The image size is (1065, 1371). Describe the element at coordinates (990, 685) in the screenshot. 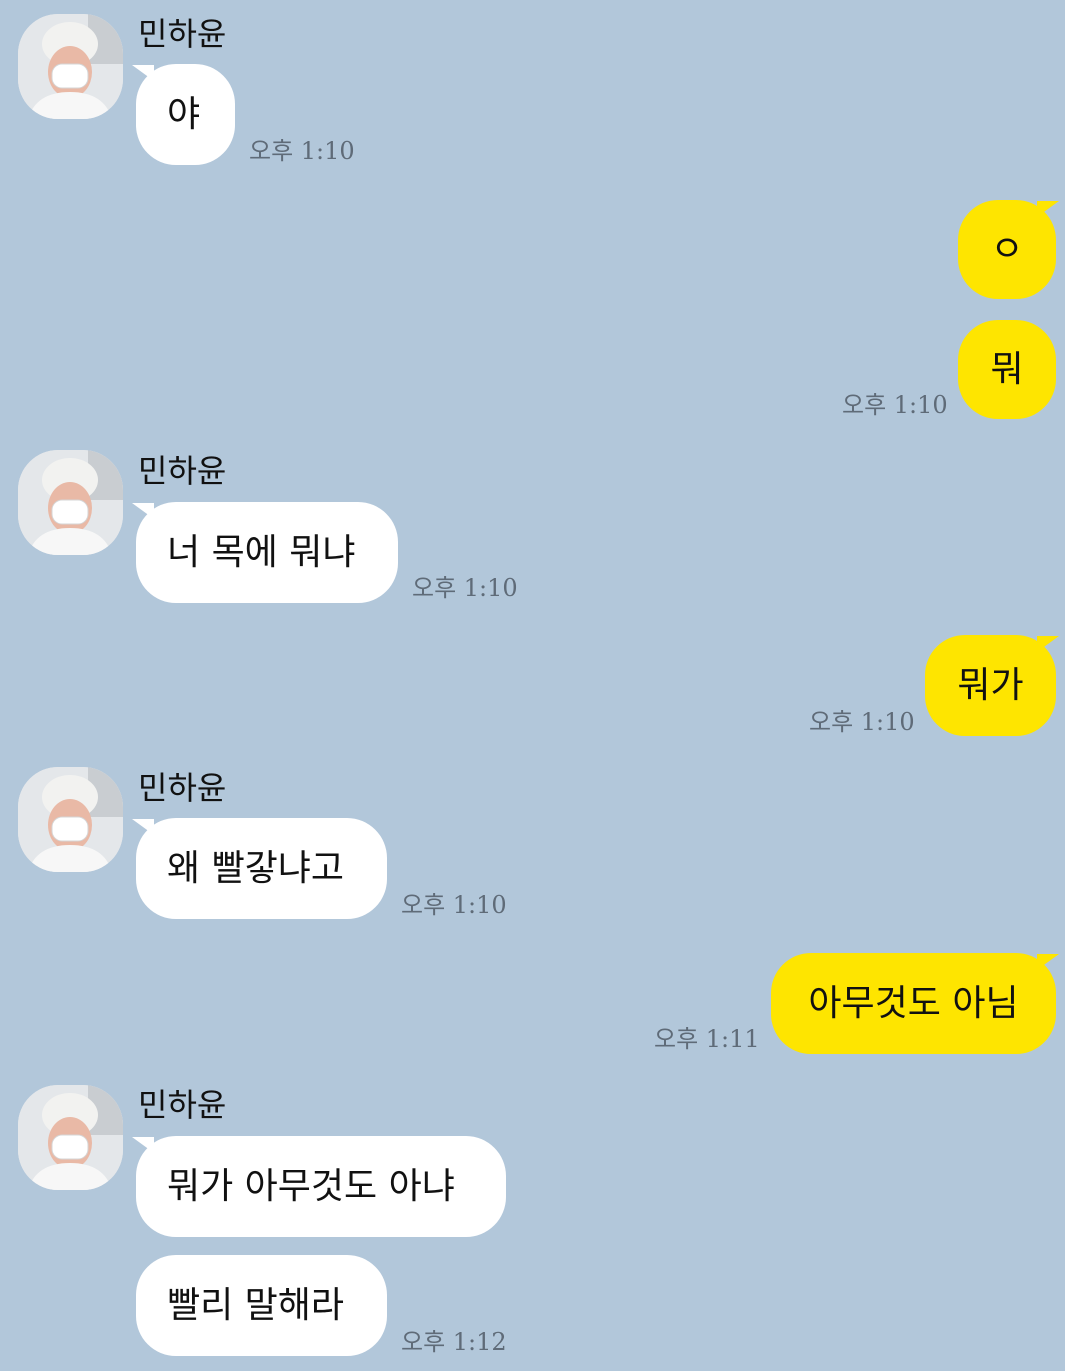

I see `outgoing-message: 뭐가` at that location.